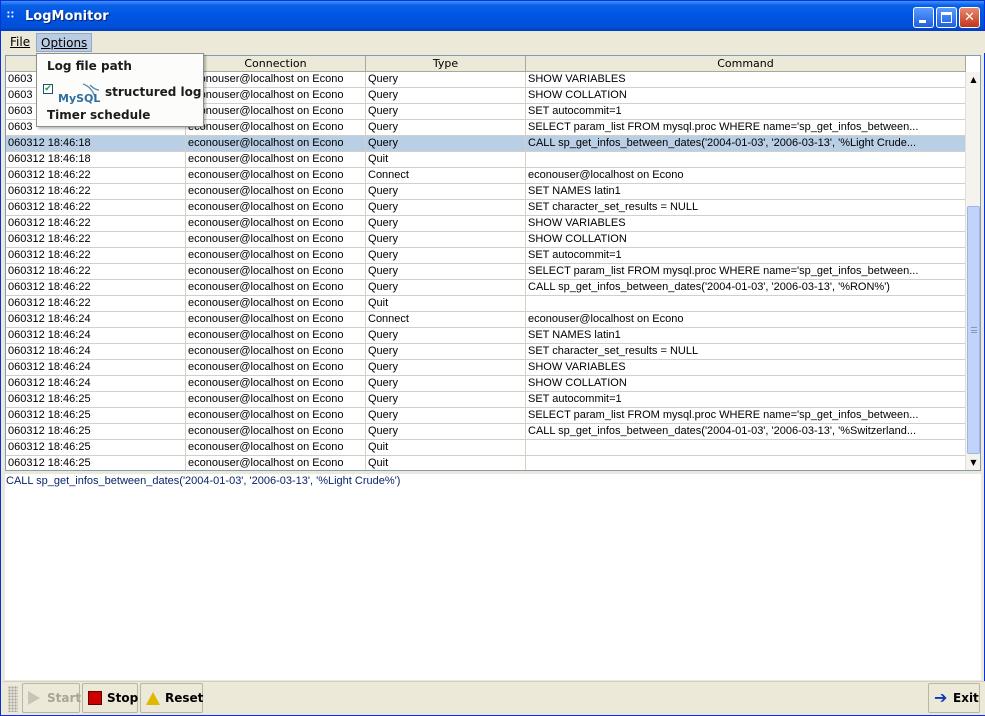 The height and width of the screenshot is (716, 985). I want to click on scroll-thumb, so click(973, 330).